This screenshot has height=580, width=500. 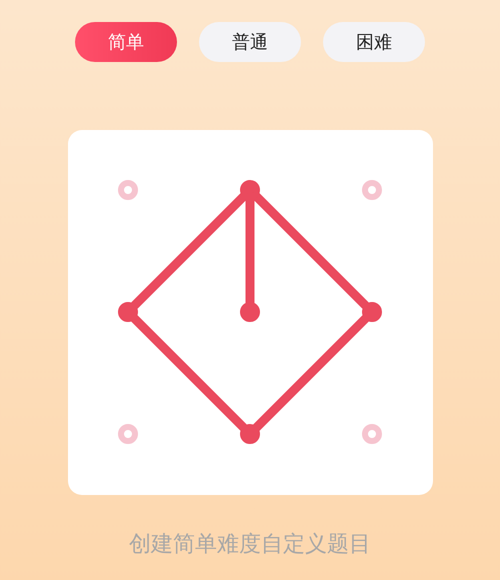 I want to click on difficulty-tab: 困难, so click(x=374, y=42).